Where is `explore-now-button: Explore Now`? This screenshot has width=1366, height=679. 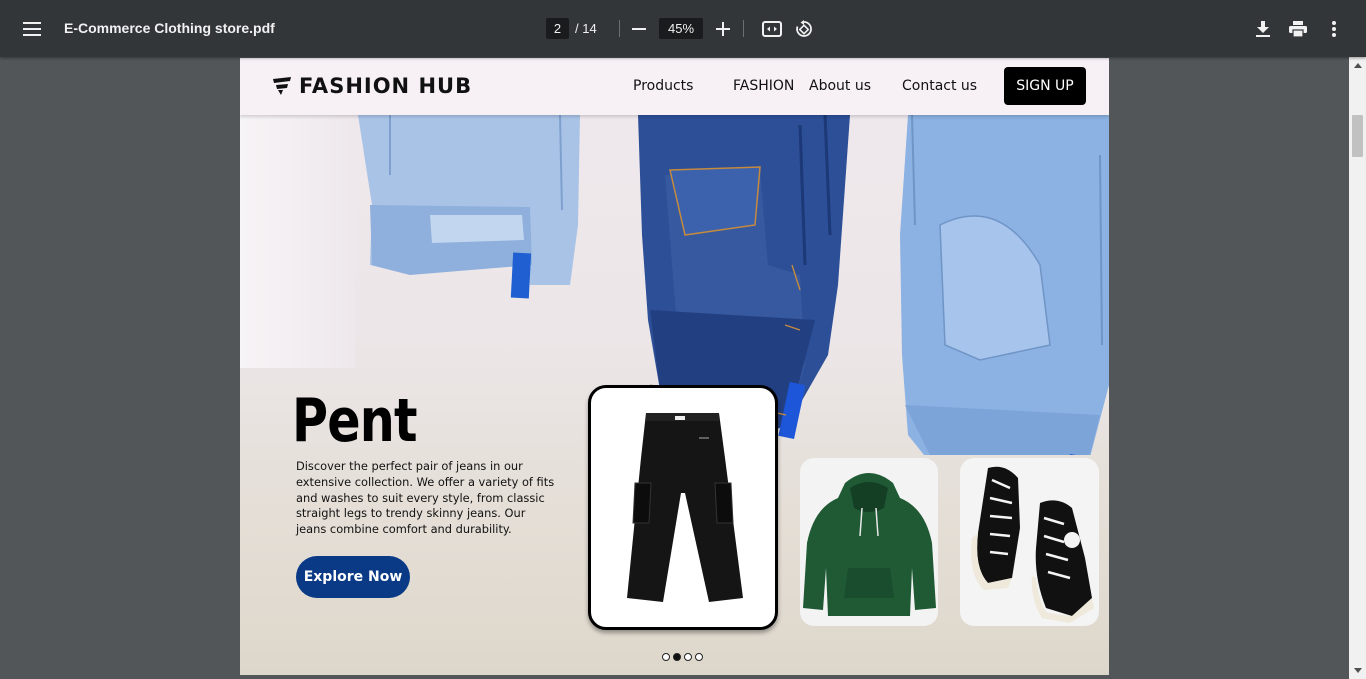 explore-now-button: Explore Now is located at coordinates (353, 577).